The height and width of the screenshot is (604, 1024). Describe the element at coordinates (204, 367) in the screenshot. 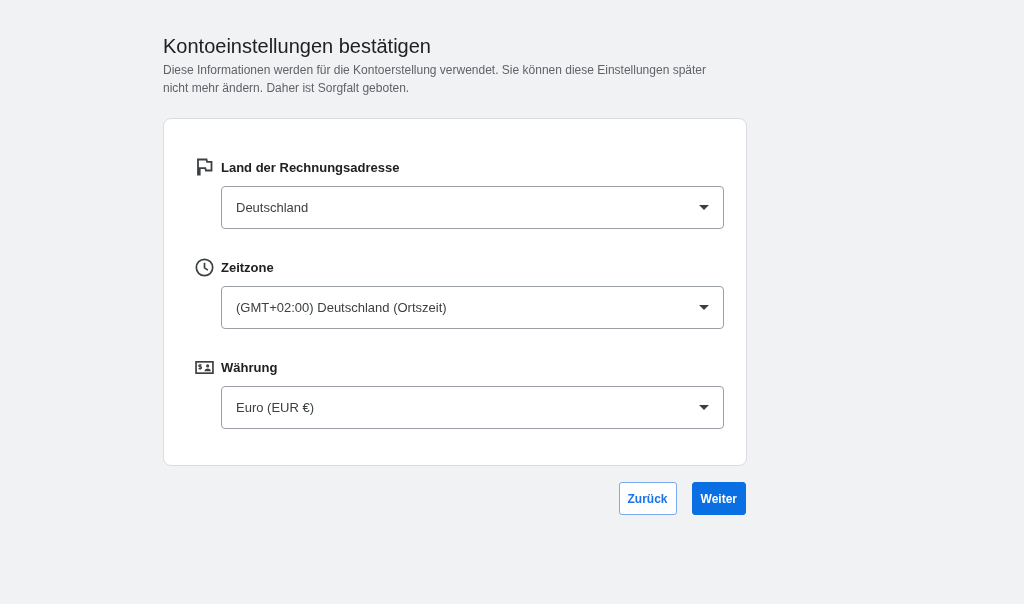

I see `banknote-icon` at that location.